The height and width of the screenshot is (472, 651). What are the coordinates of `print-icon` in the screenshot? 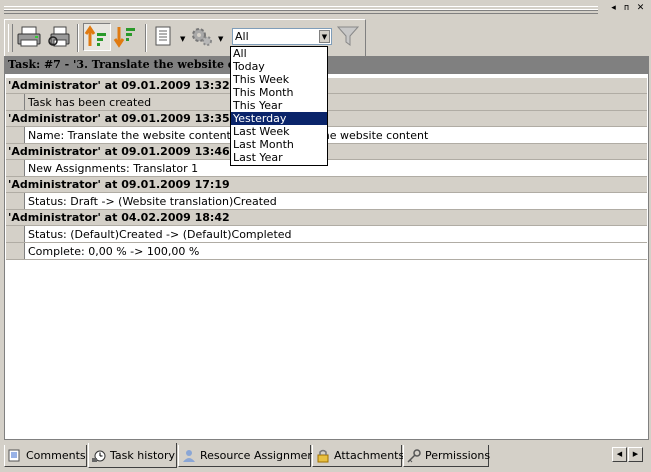 It's located at (29, 36).